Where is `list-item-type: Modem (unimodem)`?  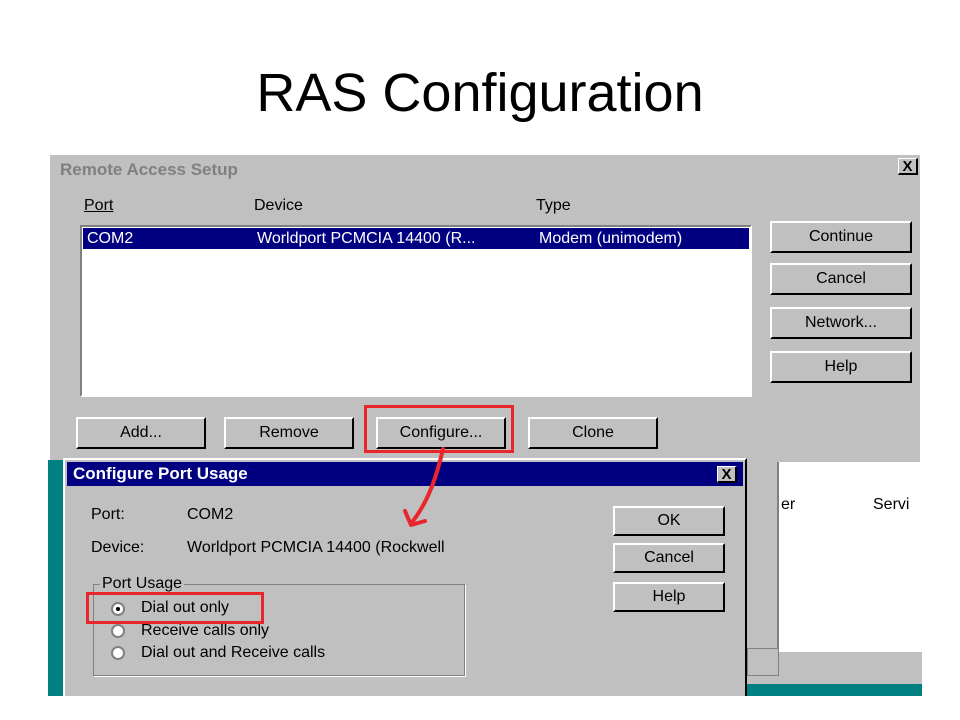
list-item-type: Modem (unimodem) is located at coordinates (611, 238).